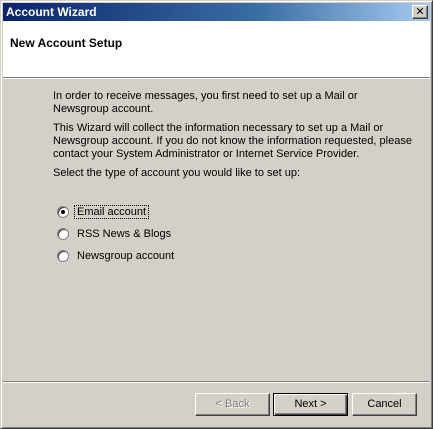 This screenshot has height=429, width=433. What do you see at coordinates (51, 12) in the screenshot?
I see `window-title: Account Wizard` at bounding box center [51, 12].